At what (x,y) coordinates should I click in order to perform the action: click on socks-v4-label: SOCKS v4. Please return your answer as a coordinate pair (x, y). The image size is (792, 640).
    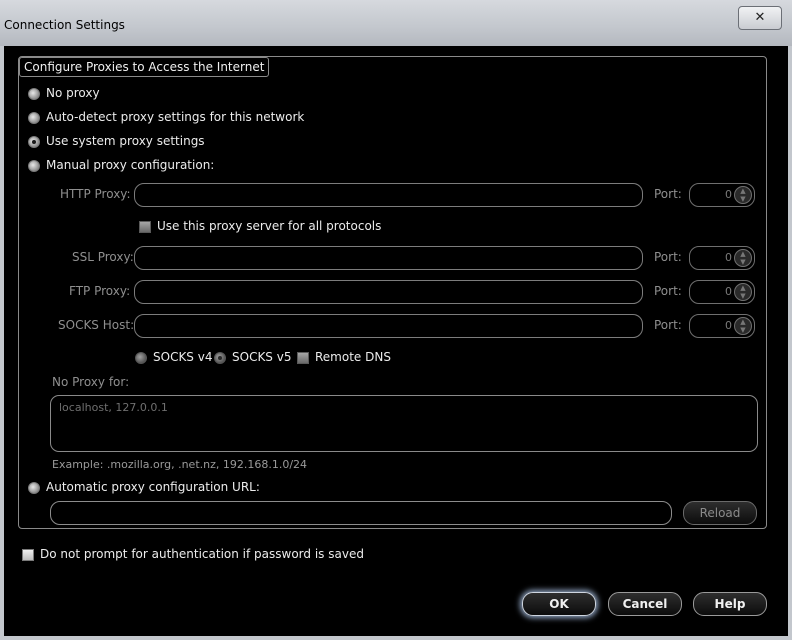
    Looking at the image, I should click on (183, 357).